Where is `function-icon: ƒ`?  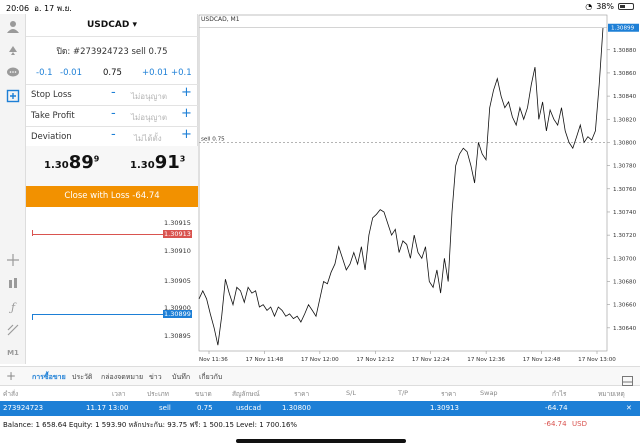 function-icon: ƒ is located at coordinates (13, 307).